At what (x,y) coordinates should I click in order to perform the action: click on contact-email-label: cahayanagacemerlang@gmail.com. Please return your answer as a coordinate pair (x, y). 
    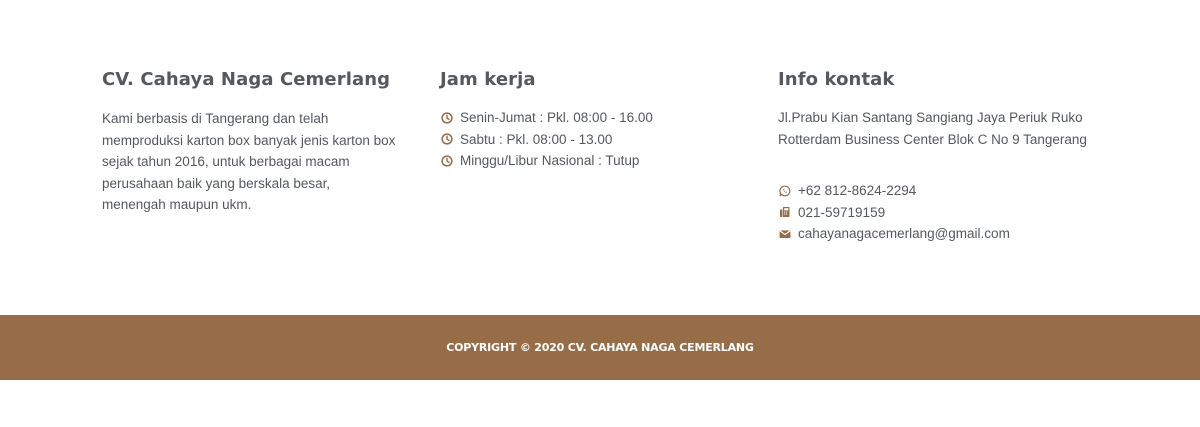
    Looking at the image, I should click on (904, 233).